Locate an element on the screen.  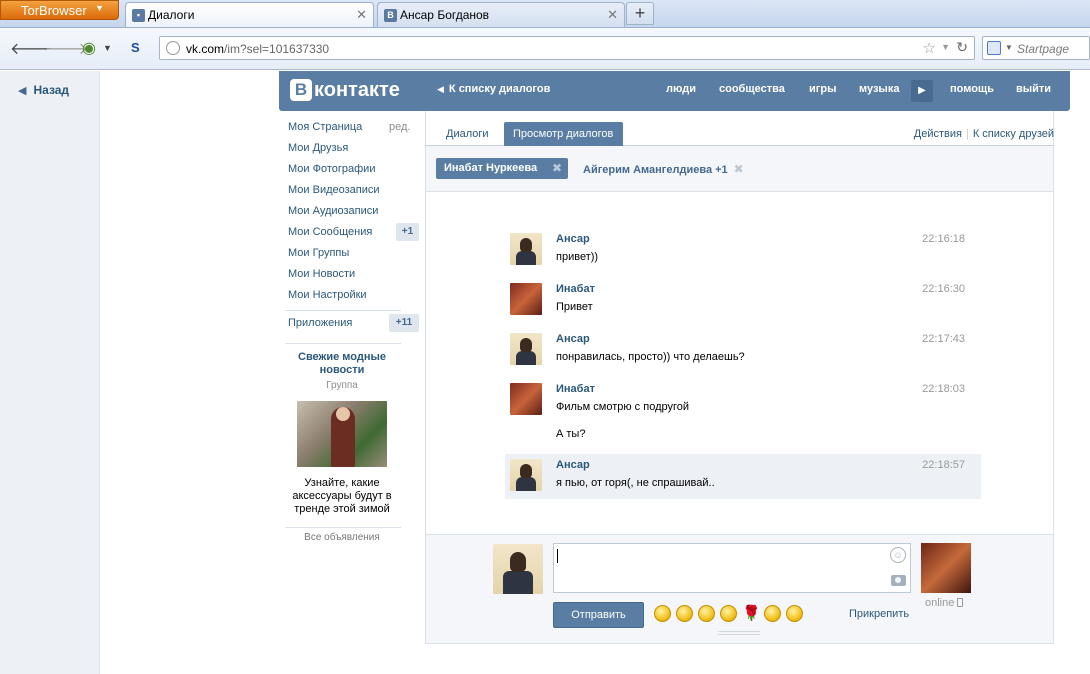
message-time: 22:18:57 is located at coordinates (943, 465).